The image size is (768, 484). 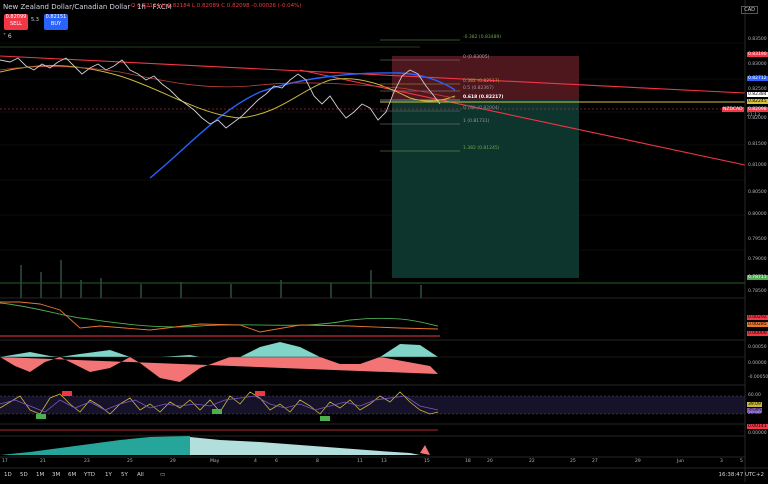 What do you see at coordinates (754, 395) in the screenshot?
I see `pane-axis-label: 60.00` at bounding box center [754, 395].